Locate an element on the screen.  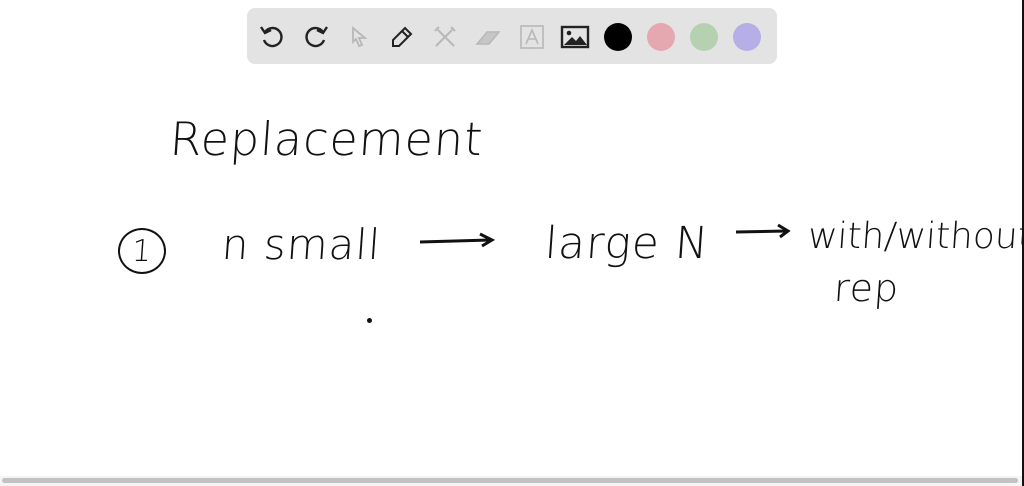
item-number-circle: 1 is located at coordinates (142, 251).